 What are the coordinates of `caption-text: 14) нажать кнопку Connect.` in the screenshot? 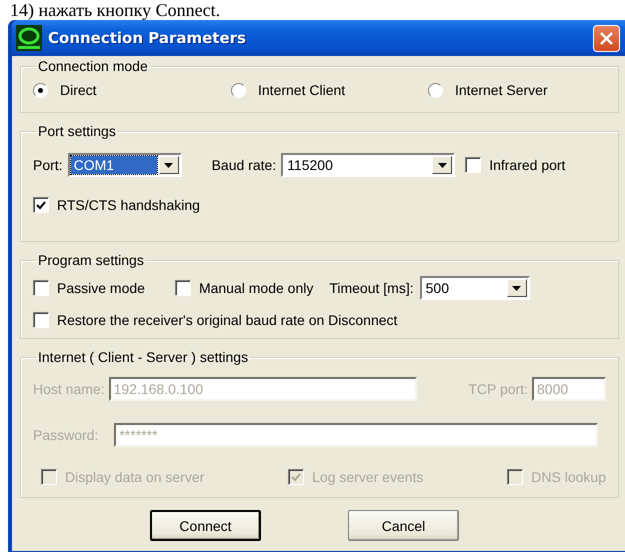 It's located at (115, 10).